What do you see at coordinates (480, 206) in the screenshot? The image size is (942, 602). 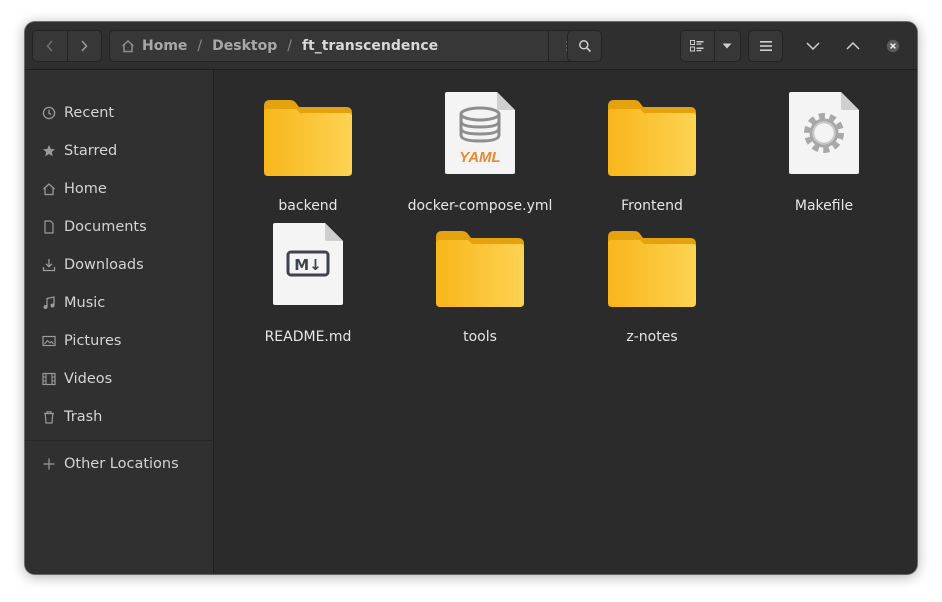 I see `file-name: docker-compose.yml` at bounding box center [480, 206].